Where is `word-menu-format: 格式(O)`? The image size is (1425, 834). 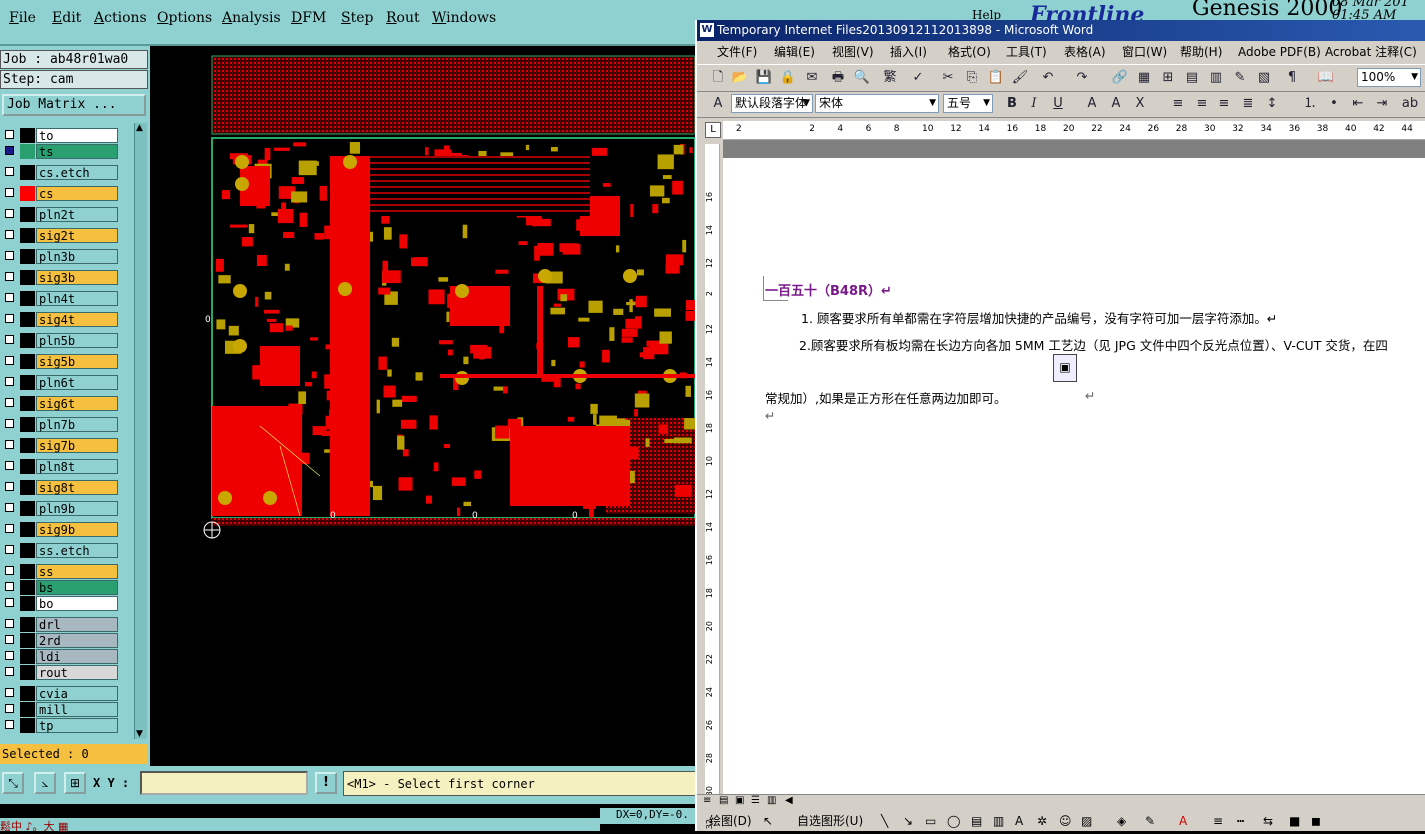
word-menu-format: 格式(O) is located at coordinates (969, 52).